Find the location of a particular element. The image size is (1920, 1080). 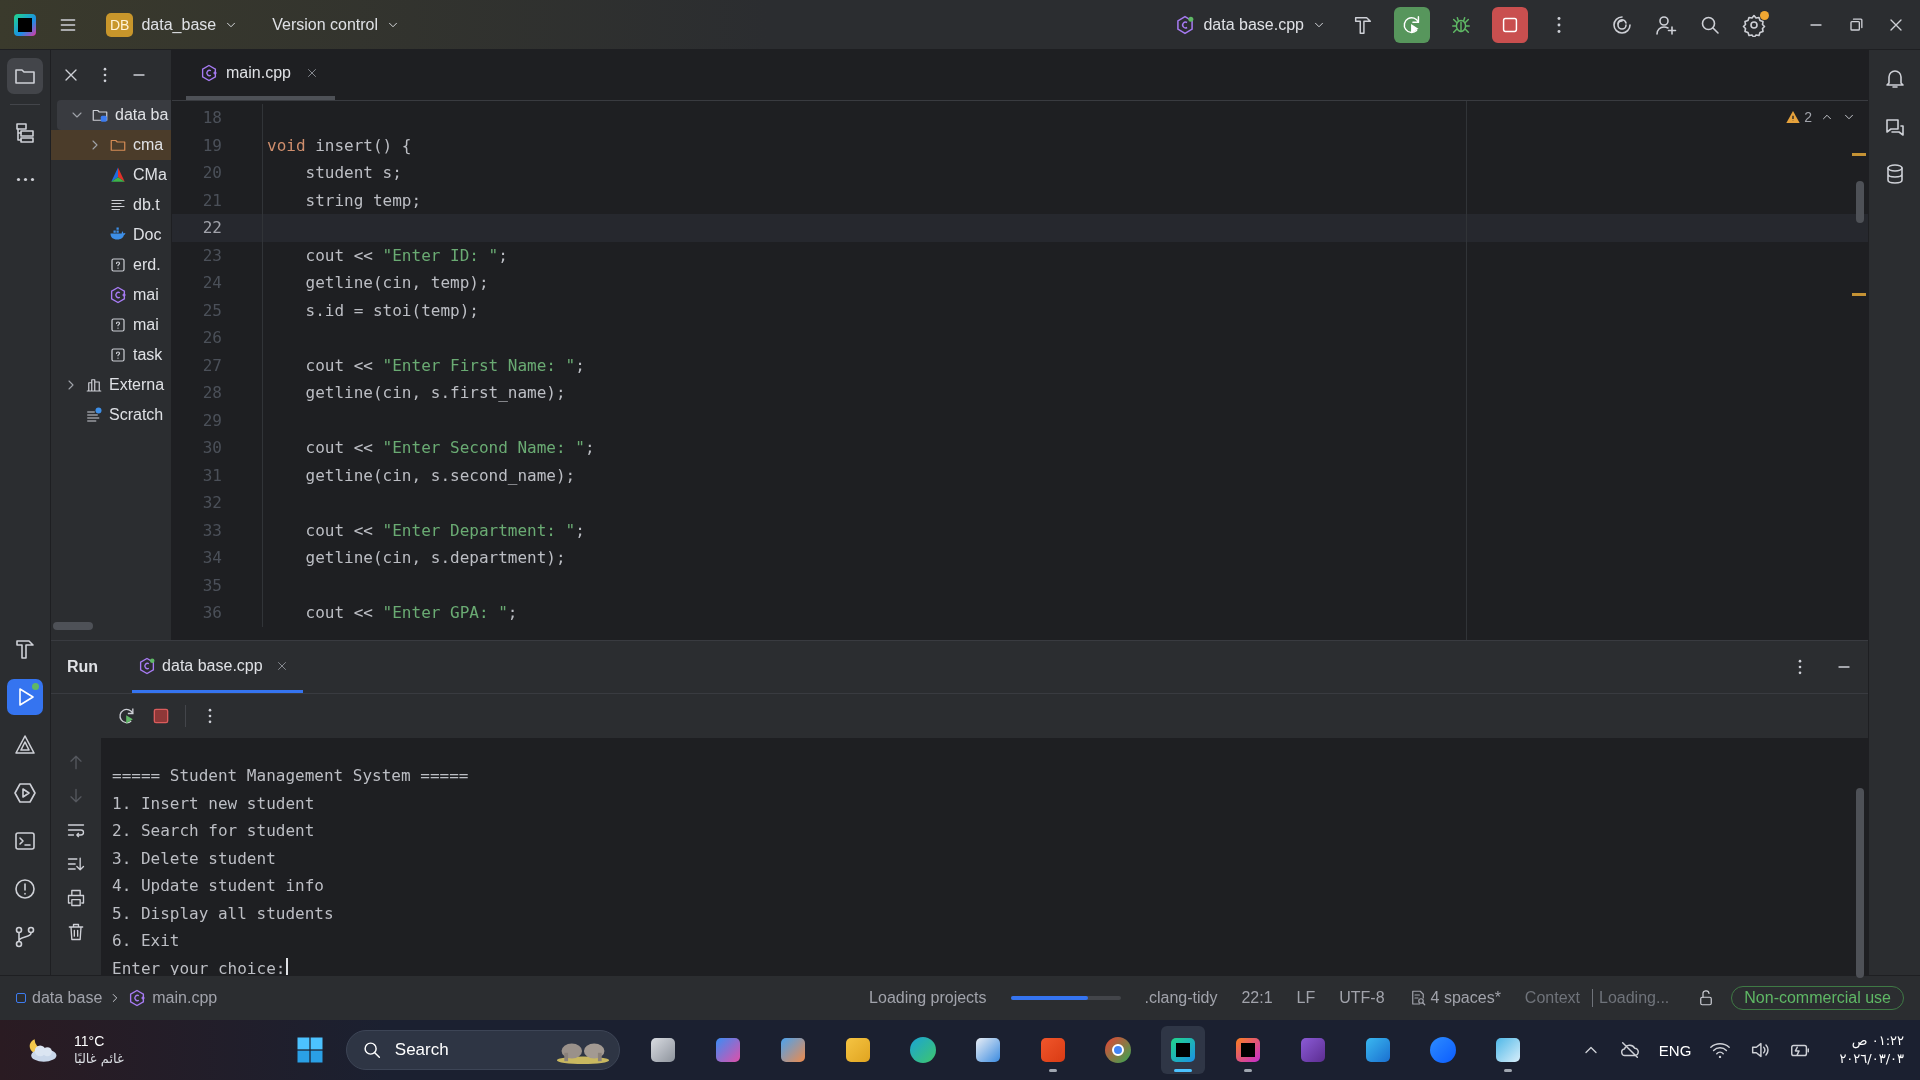

weather-condition: غائم غالبًا is located at coordinates (99, 1059).